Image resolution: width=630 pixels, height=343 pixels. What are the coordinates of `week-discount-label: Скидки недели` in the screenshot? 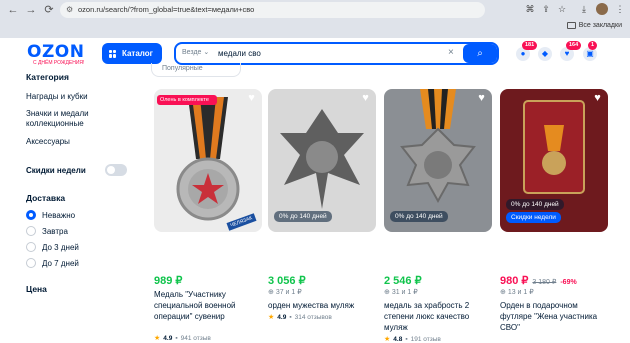 It's located at (56, 170).